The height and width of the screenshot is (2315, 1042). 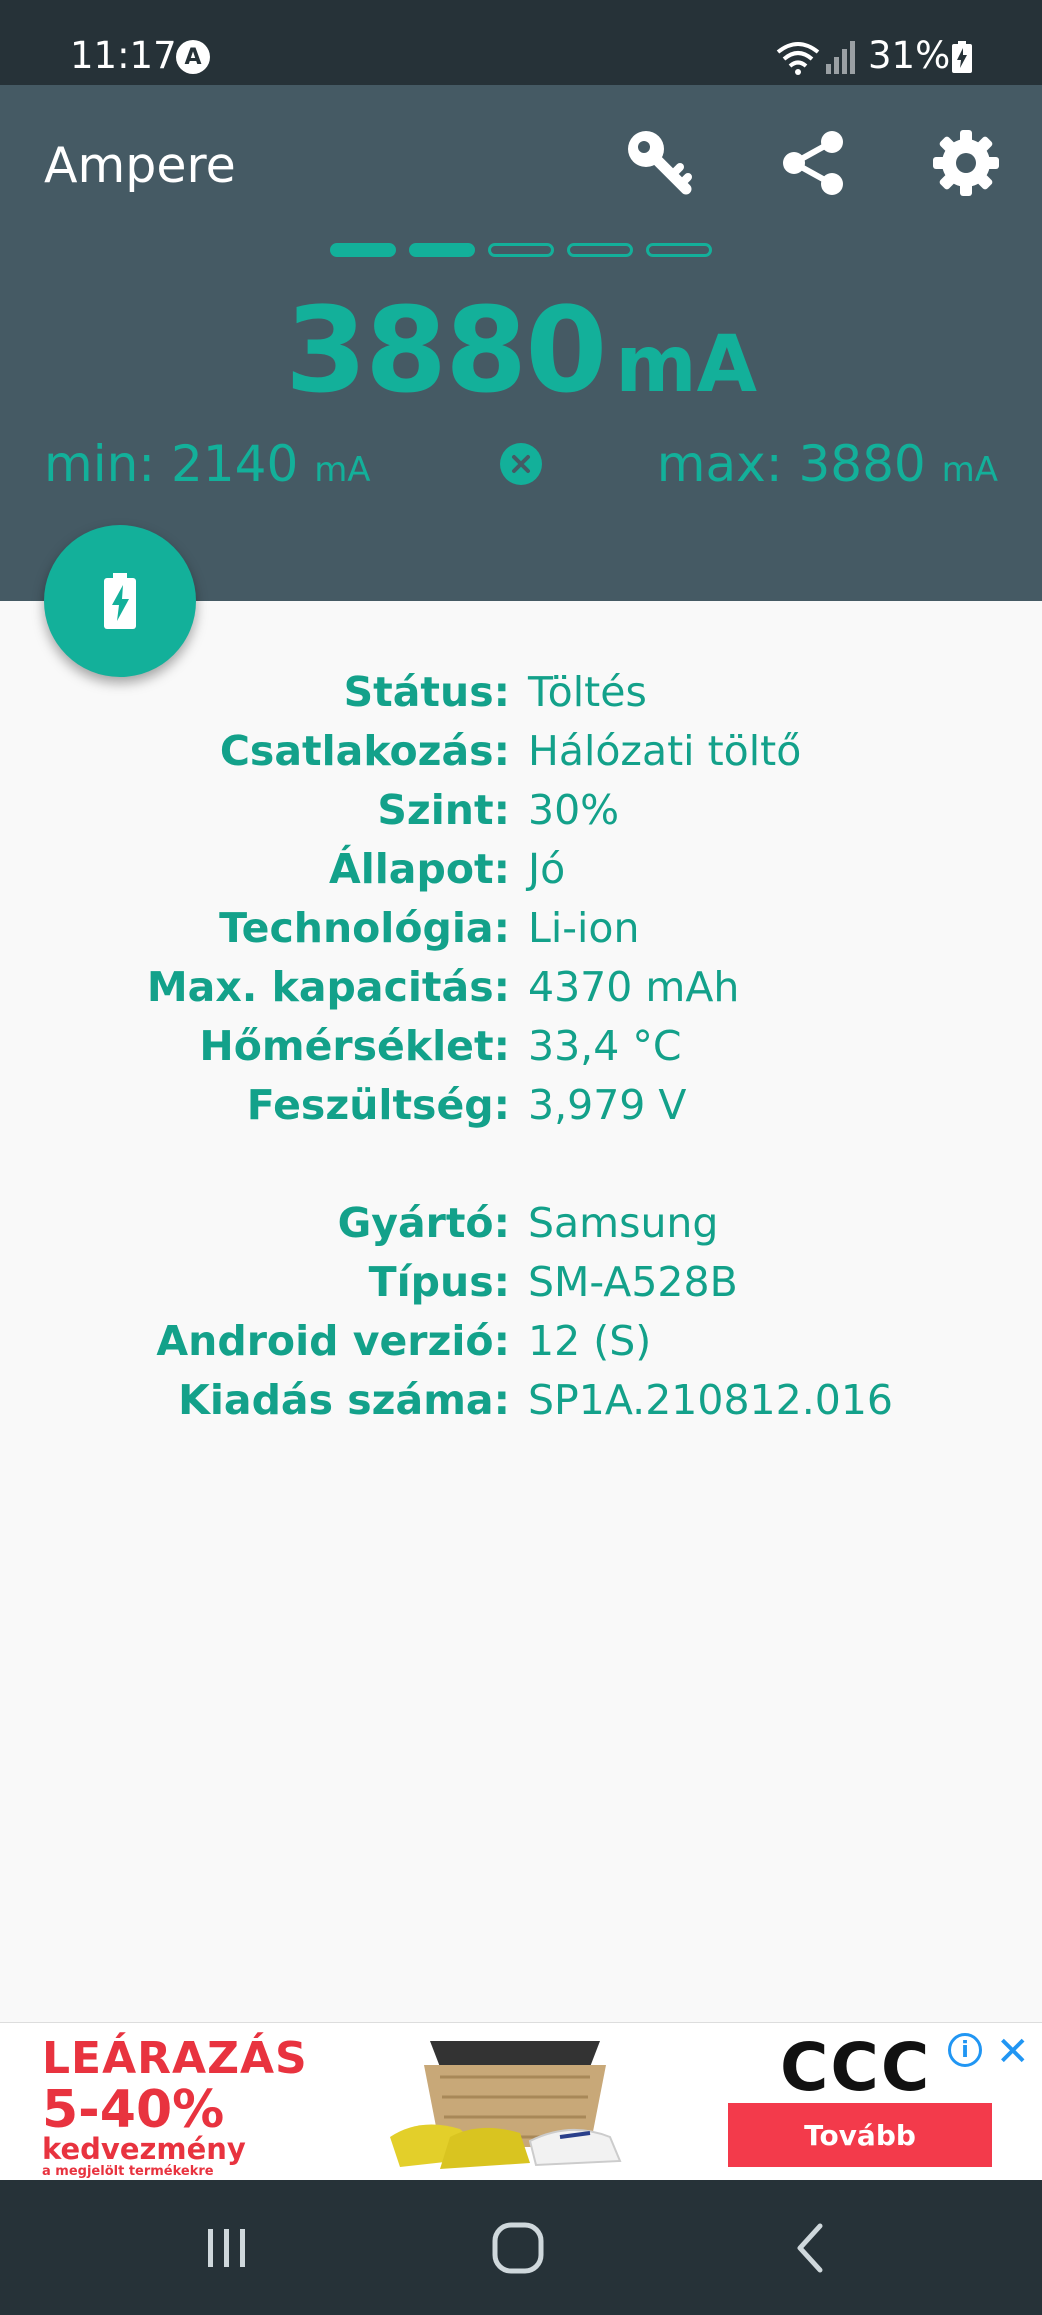 I want to click on ad-brand-logo: CCC, so click(x=856, y=2067).